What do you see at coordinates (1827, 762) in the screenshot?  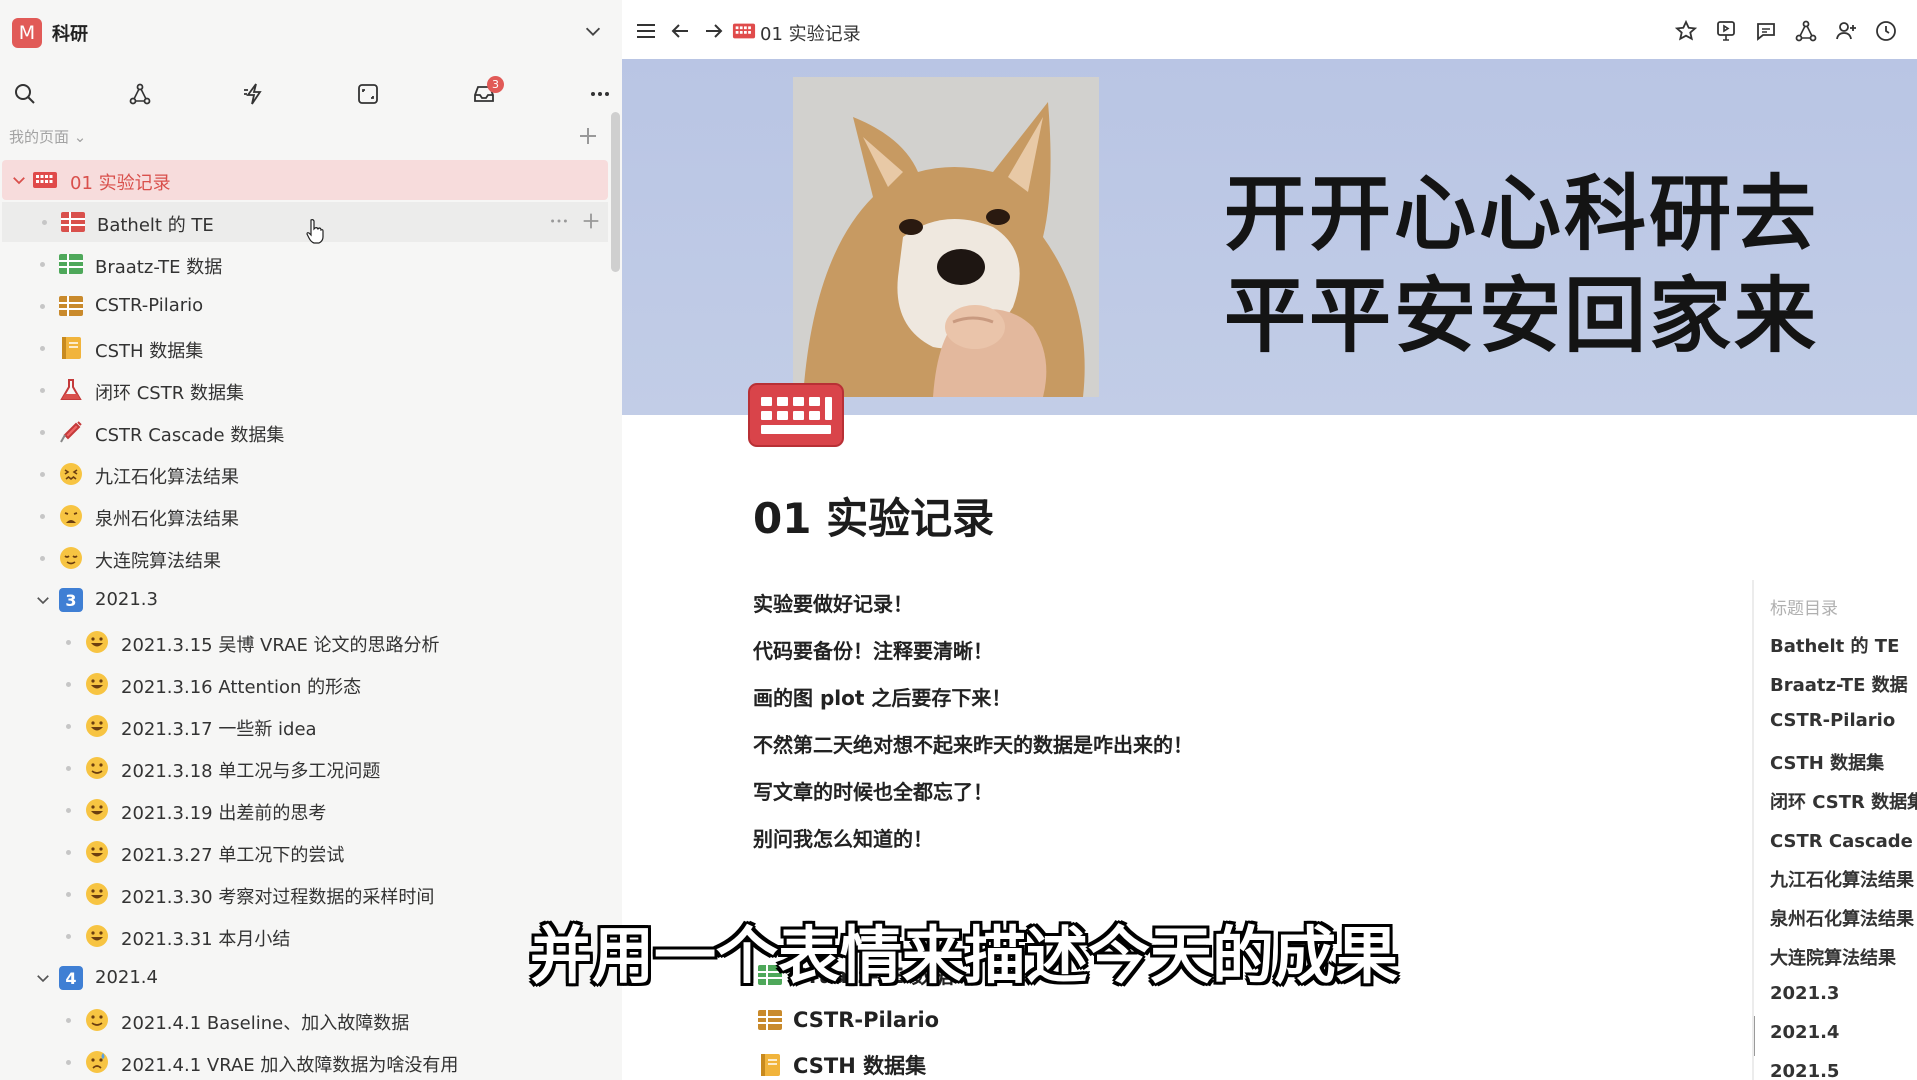 I see `toc-item: CSTH 数据集` at bounding box center [1827, 762].